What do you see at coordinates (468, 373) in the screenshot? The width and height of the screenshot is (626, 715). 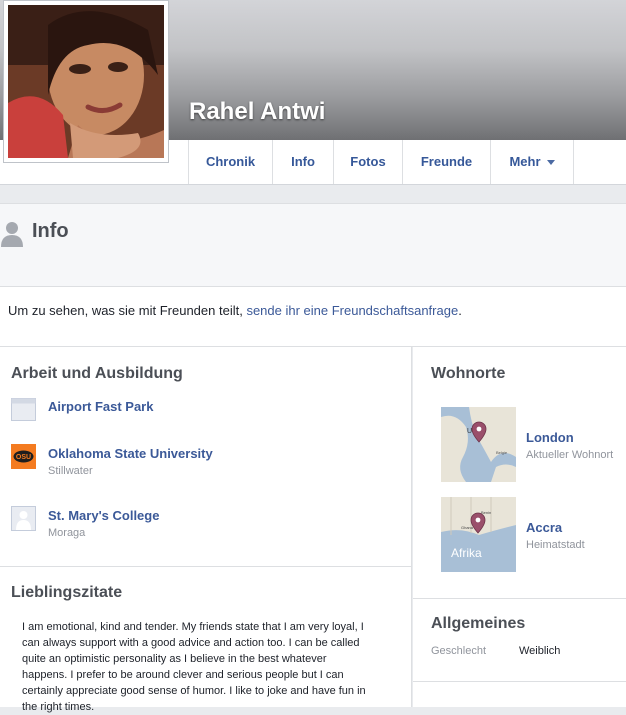 I see `places-title: Wohnorte` at bounding box center [468, 373].